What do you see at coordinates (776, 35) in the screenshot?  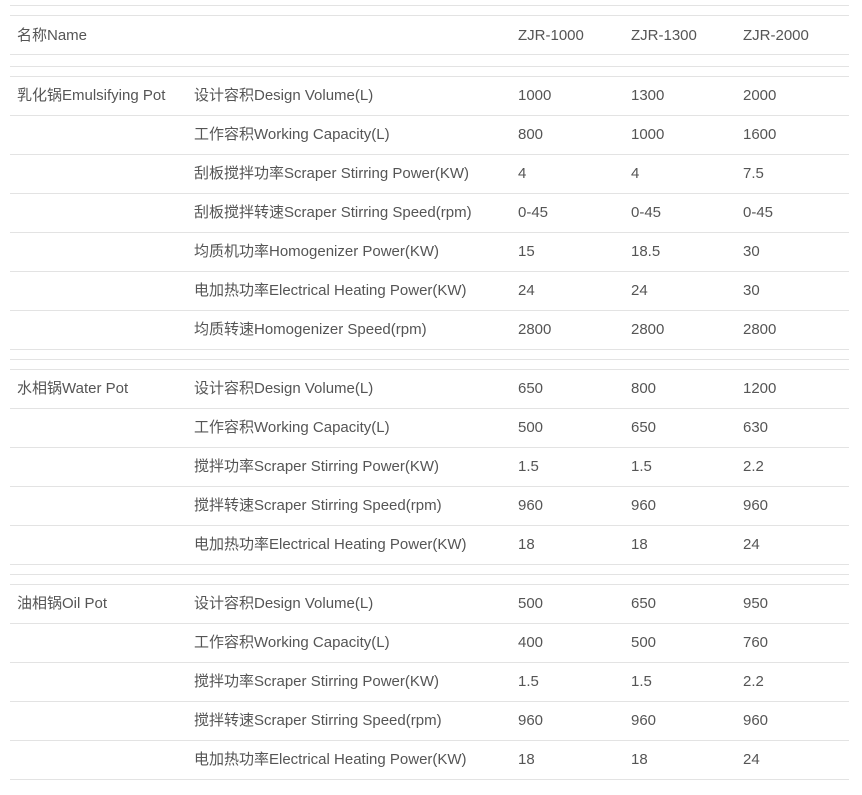 I see `header-model-3: ZJR-2000` at bounding box center [776, 35].